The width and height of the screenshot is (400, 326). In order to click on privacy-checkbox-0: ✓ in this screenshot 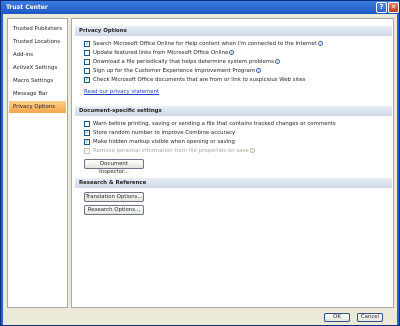, I will do `click(87, 44)`.